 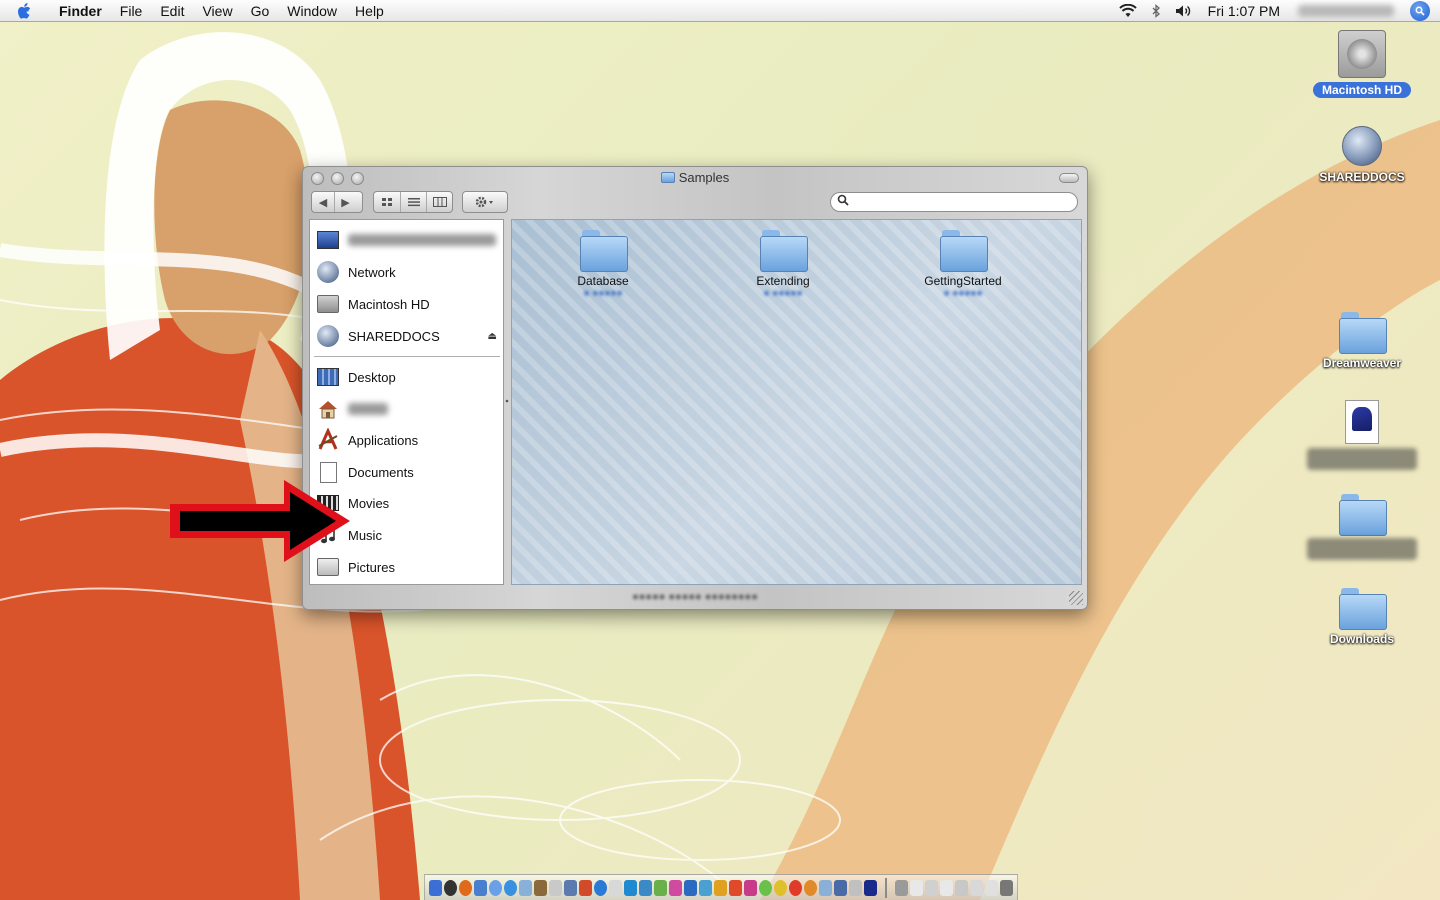 What do you see at coordinates (1156, 11) in the screenshot?
I see `bluetooth-icon` at bounding box center [1156, 11].